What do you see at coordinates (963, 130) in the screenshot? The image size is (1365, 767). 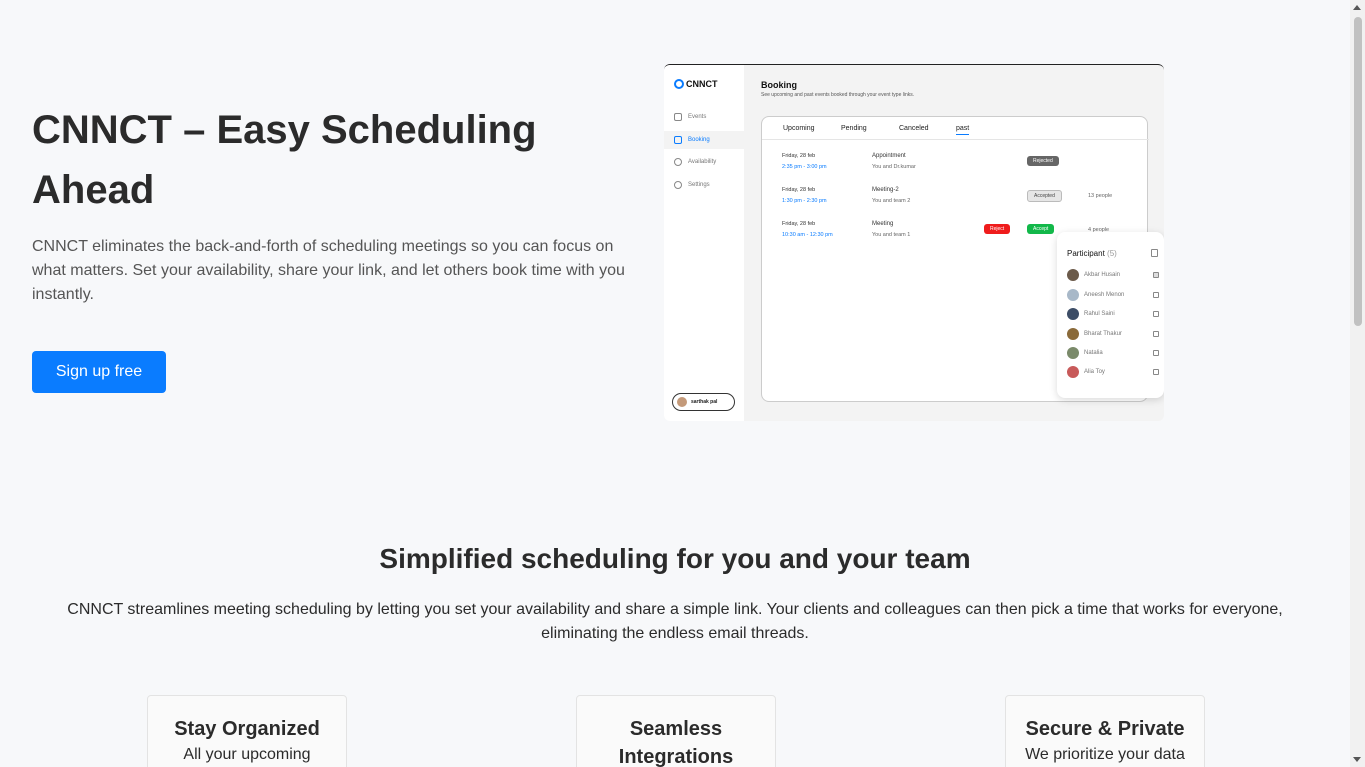 I see `preview-tab-past: past` at bounding box center [963, 130].